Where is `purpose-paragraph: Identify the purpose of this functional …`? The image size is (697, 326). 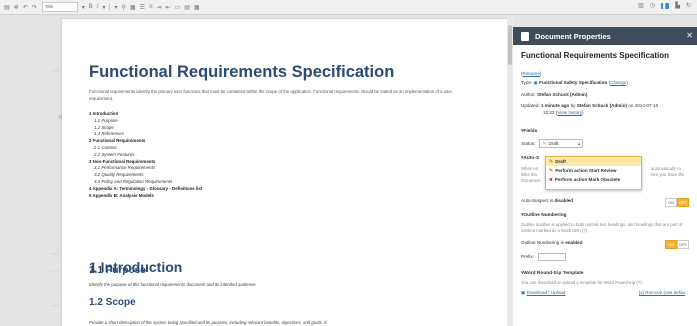
purpose-paragraph: Identify the purpose of this functional … is located at coordinates (173, 284).